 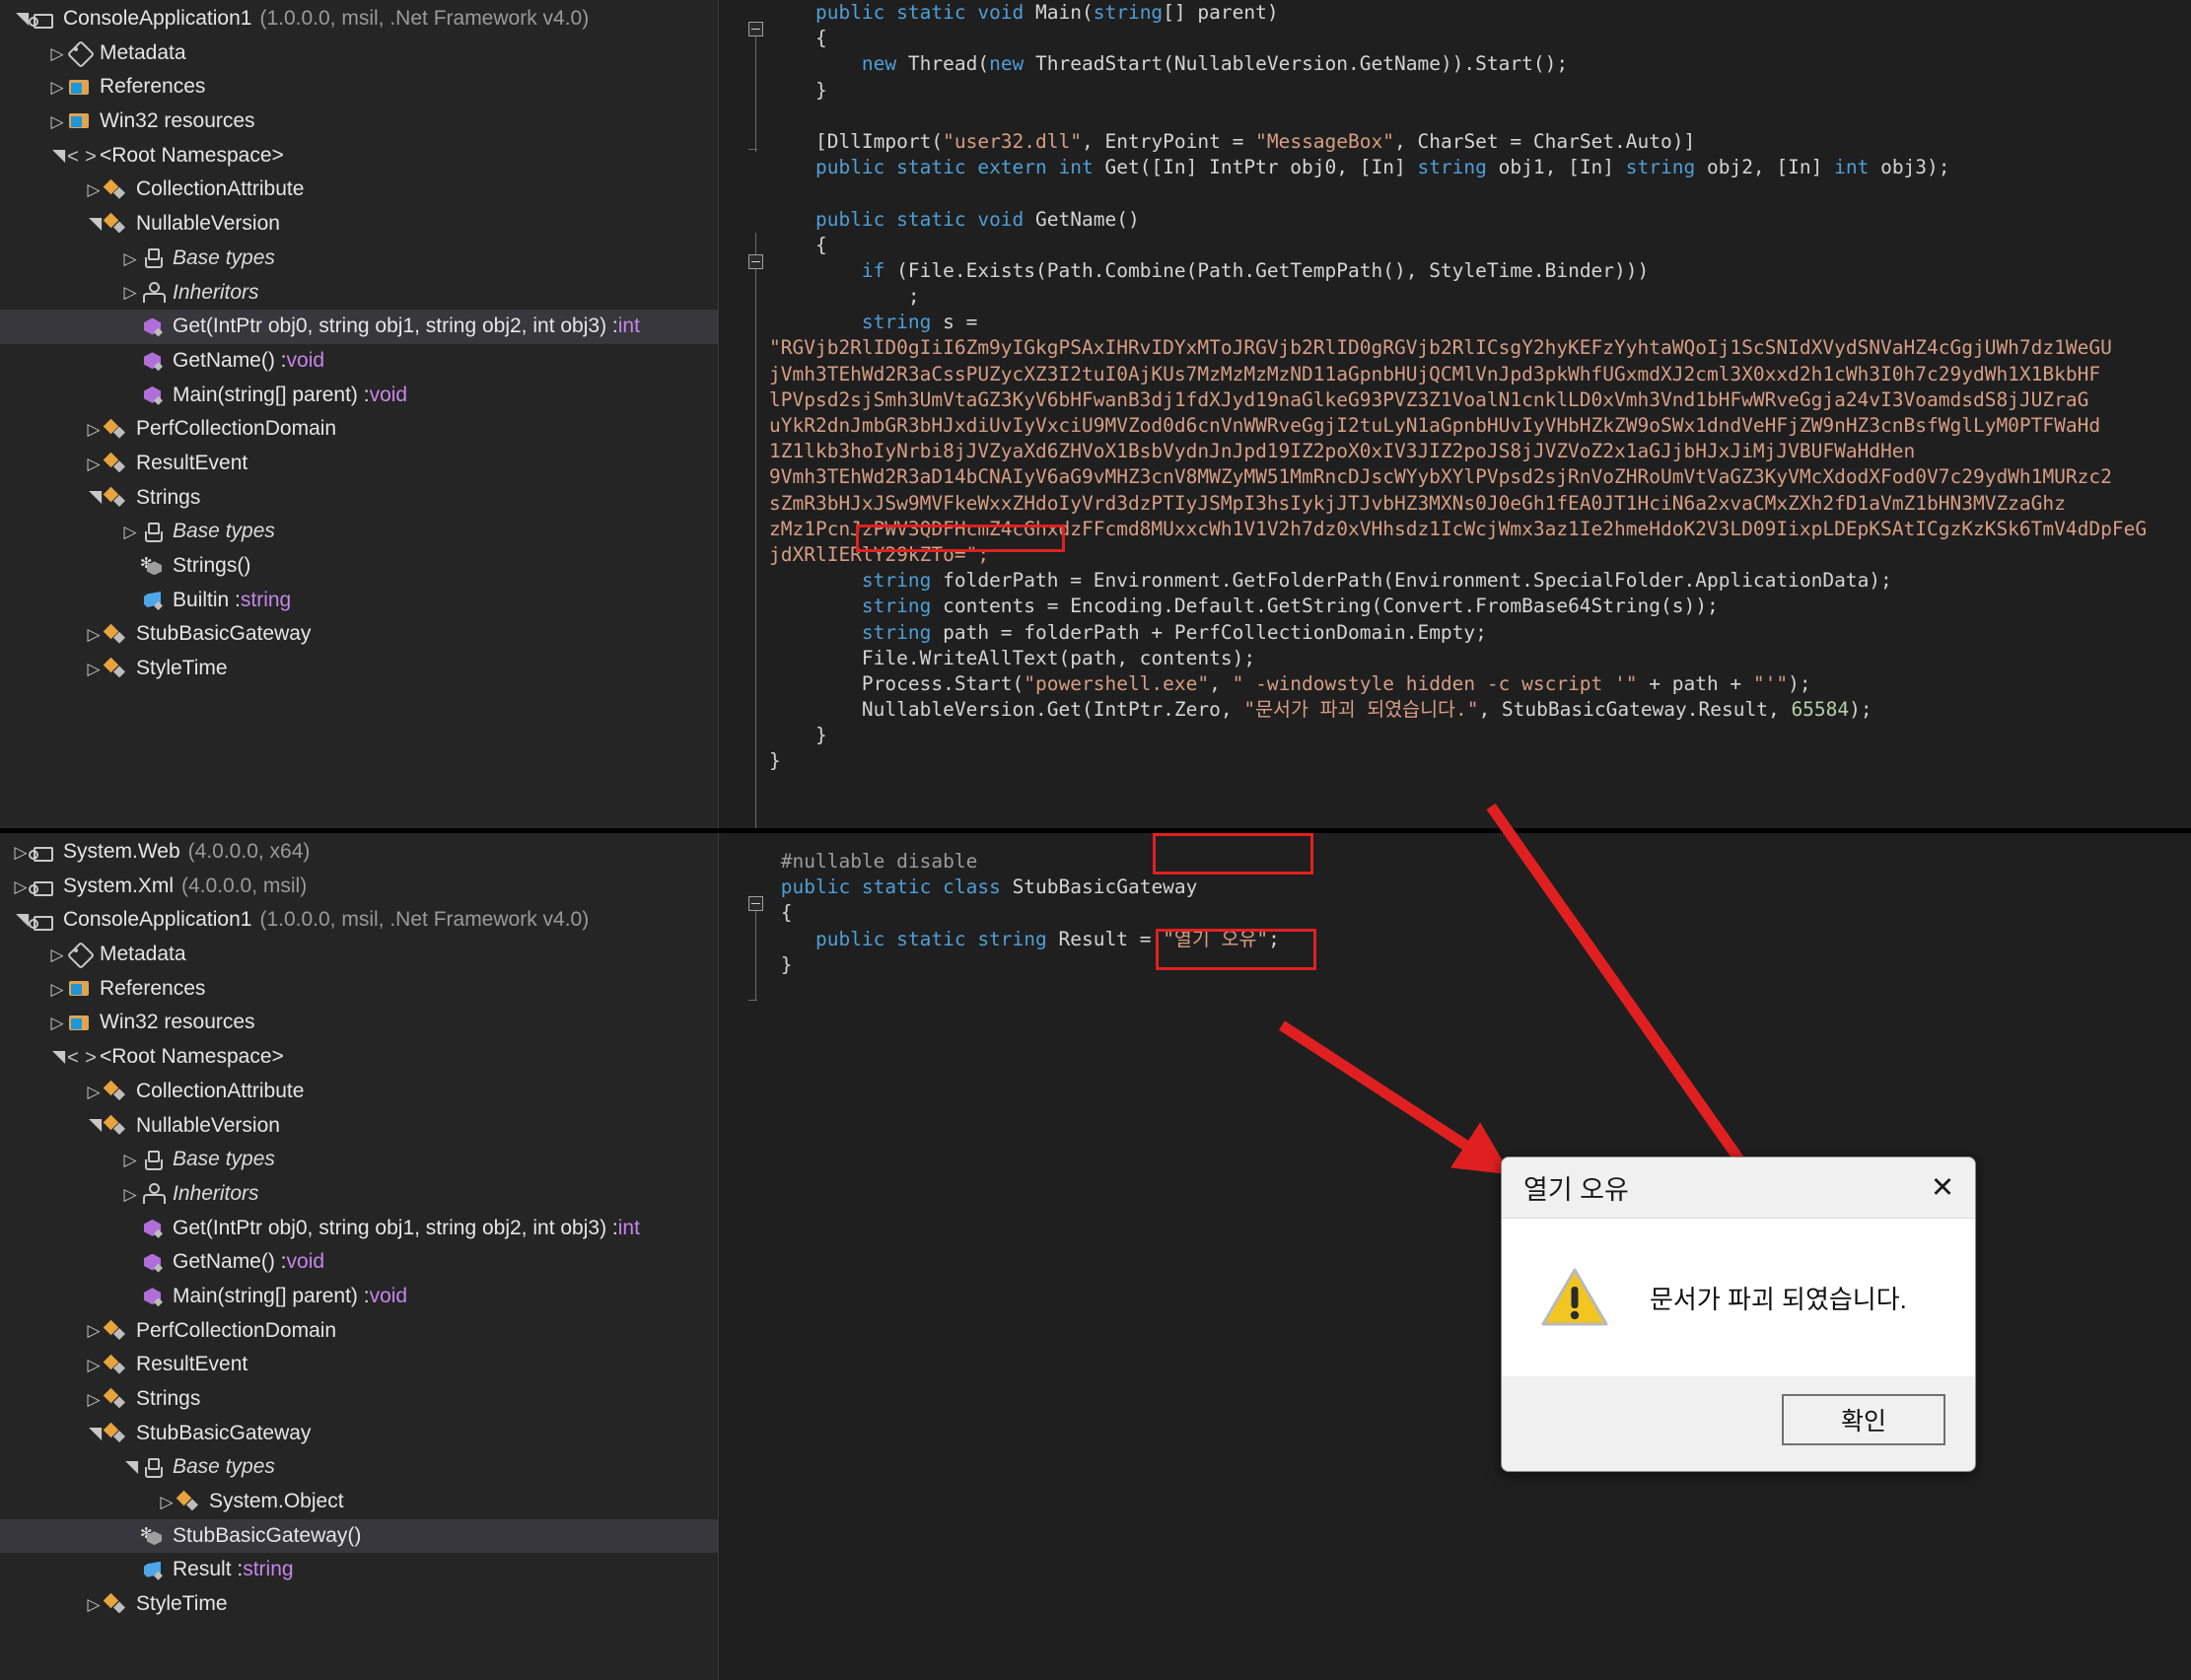 What do you see at coordinates (755, 261) in the screenshot?
I see `fold-toggle-getname` at bounding box center [755, 261].